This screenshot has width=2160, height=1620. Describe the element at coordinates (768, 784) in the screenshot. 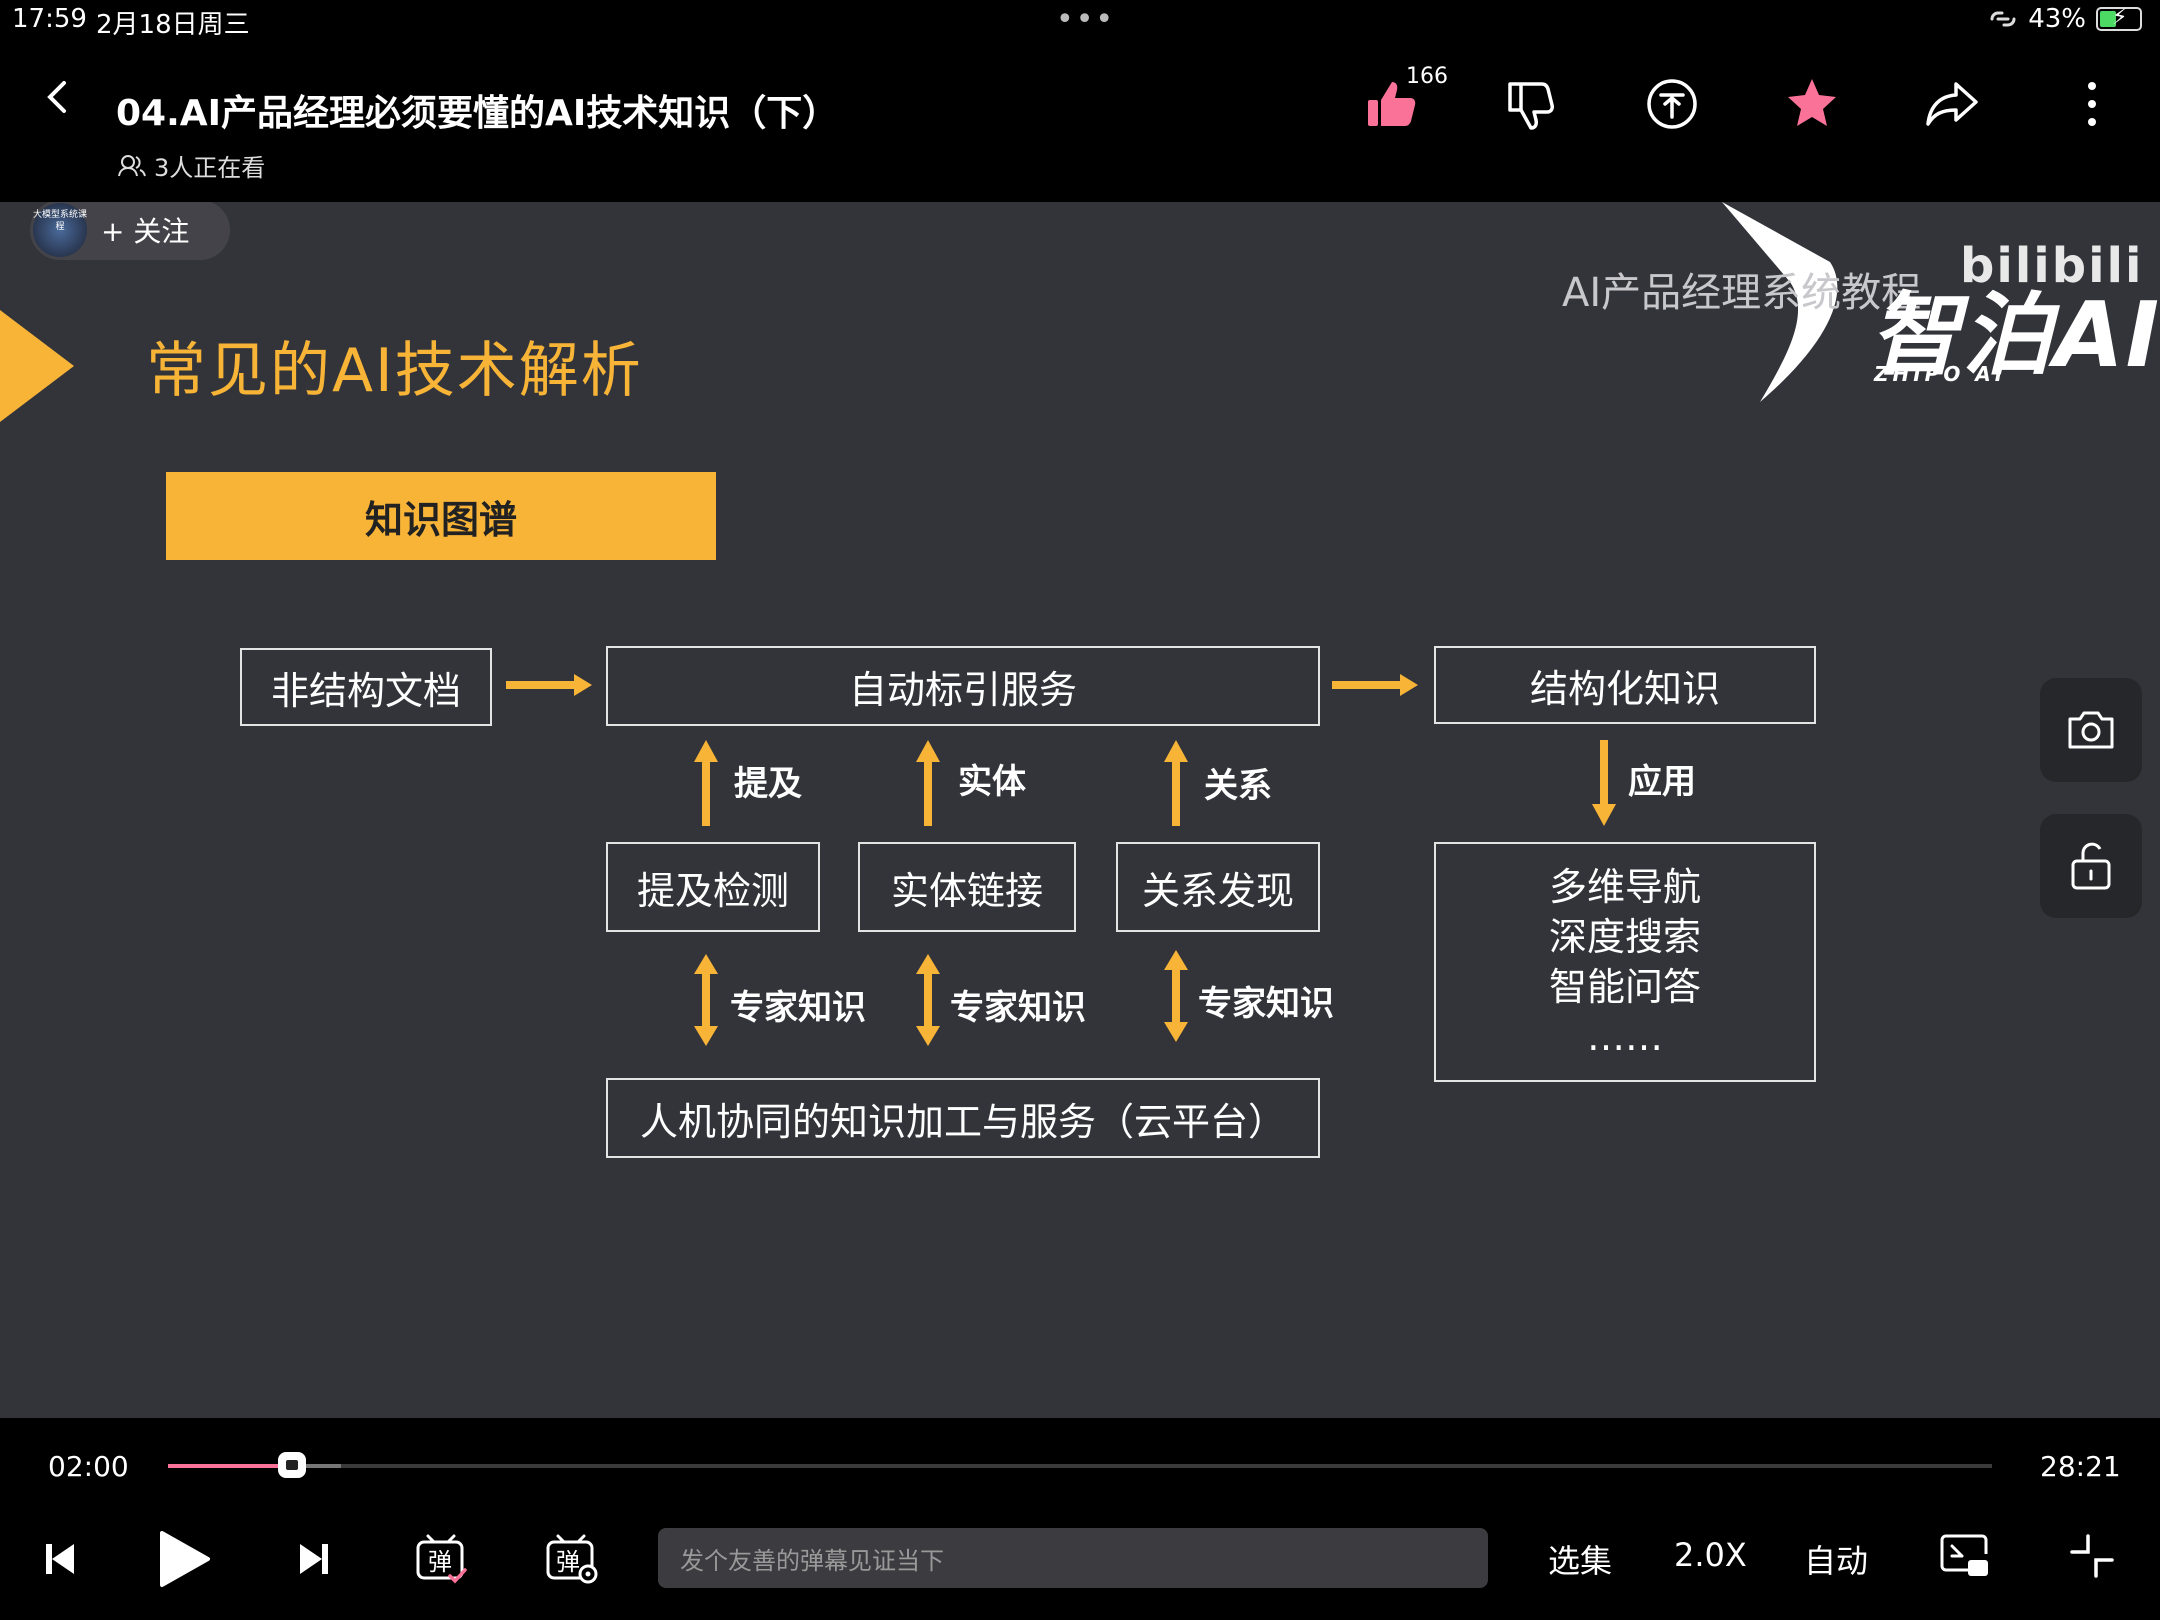

I see `label-mention: 提及` at that location.